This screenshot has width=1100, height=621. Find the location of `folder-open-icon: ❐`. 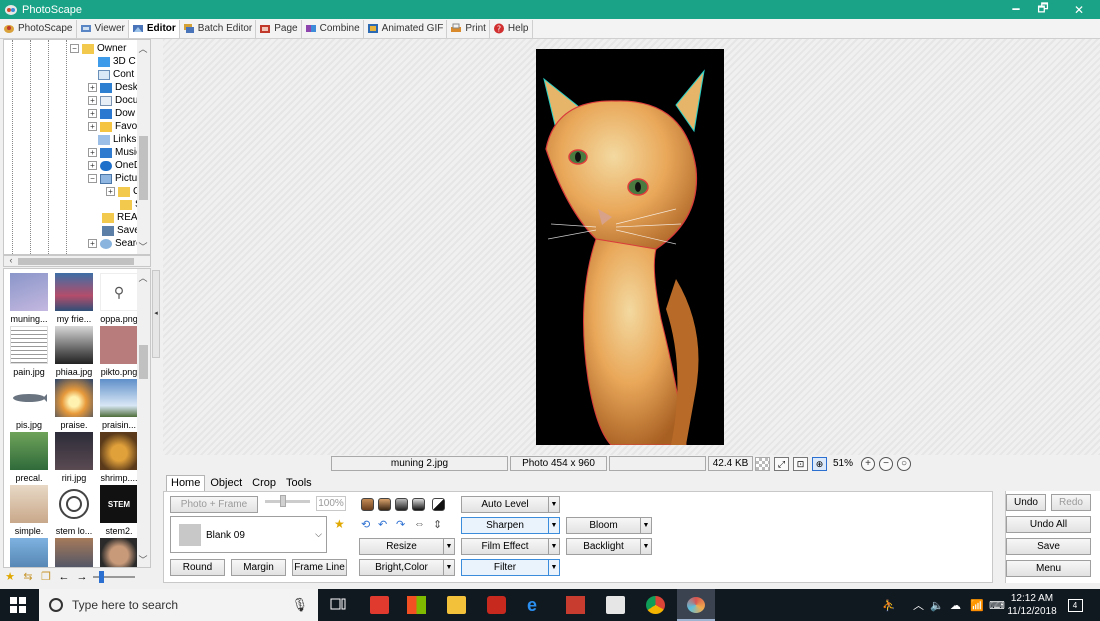

folder-open-icon: ❐ is located at coordinates (46, 577).